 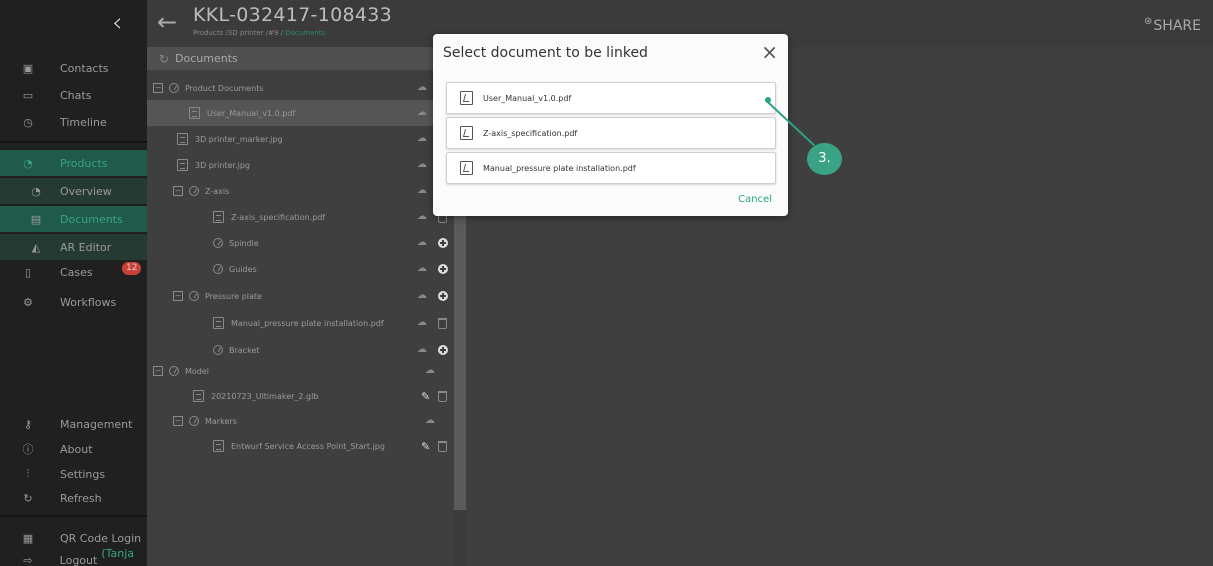 I want to click on sidebar-item-contacts: ▣ Contacts, so click(x=73, y=68).